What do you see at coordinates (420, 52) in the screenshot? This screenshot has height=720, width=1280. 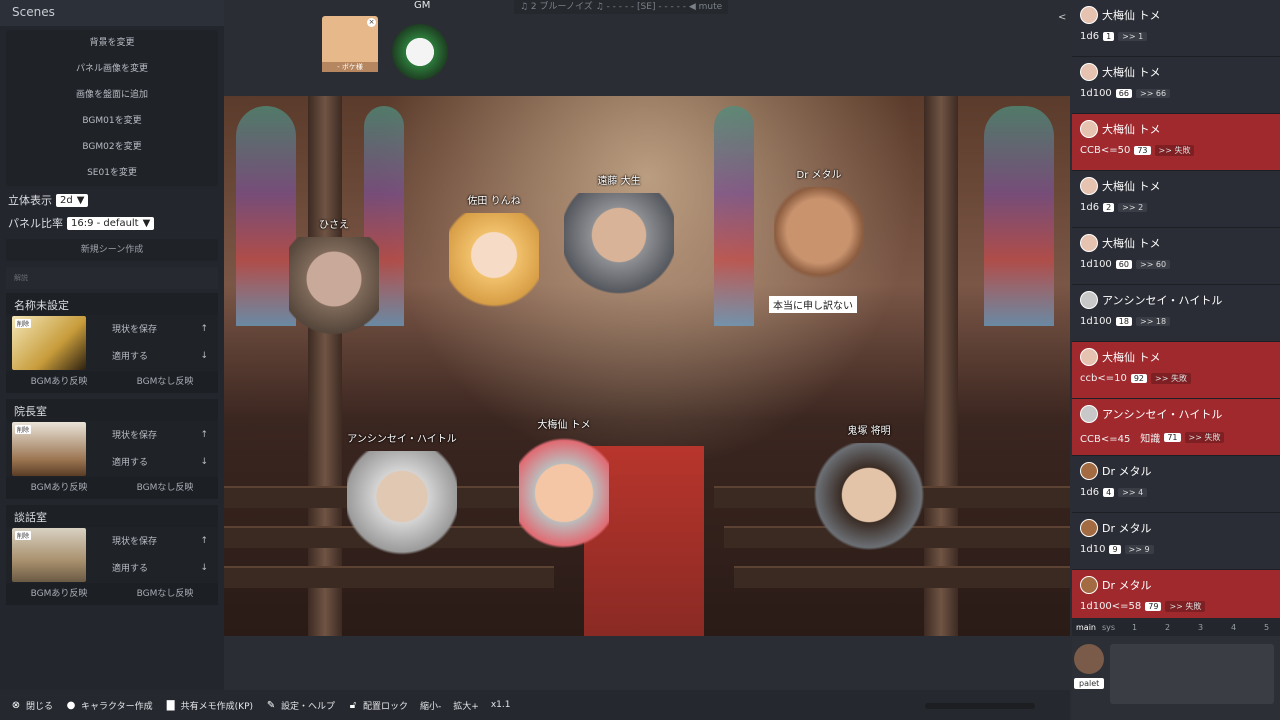 I see `gm-token` at bounding box center [420, 52].